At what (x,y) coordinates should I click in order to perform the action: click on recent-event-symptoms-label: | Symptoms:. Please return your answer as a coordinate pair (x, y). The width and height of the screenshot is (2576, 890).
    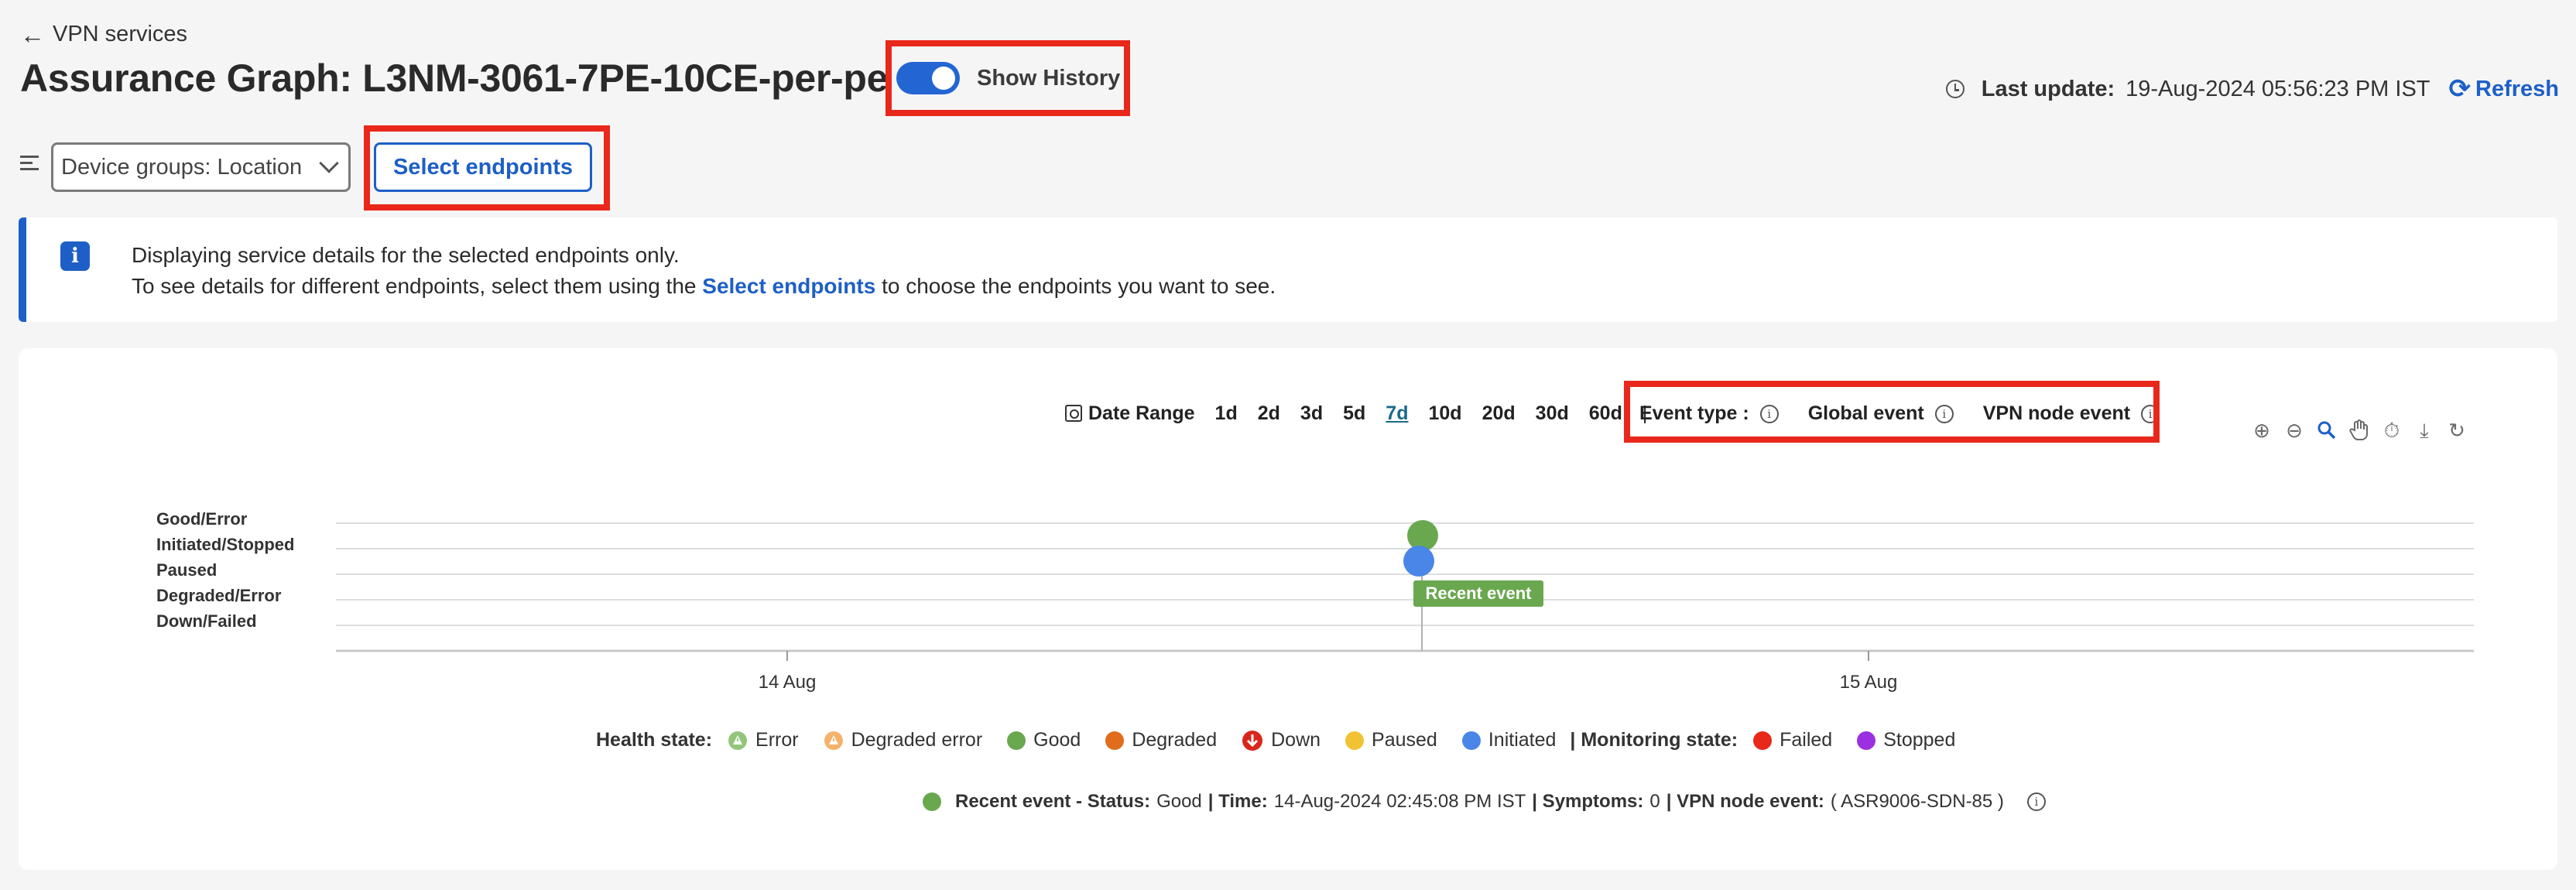
    Looking at the image, I should click on (1588, 801).